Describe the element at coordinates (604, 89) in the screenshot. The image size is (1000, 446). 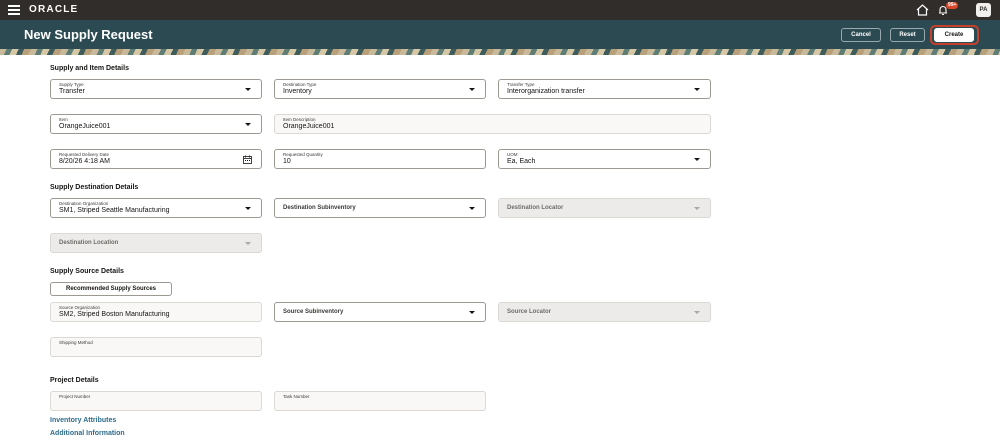
I see `transfer-type-select: Transfer Type Interorganization transfer` at that location.